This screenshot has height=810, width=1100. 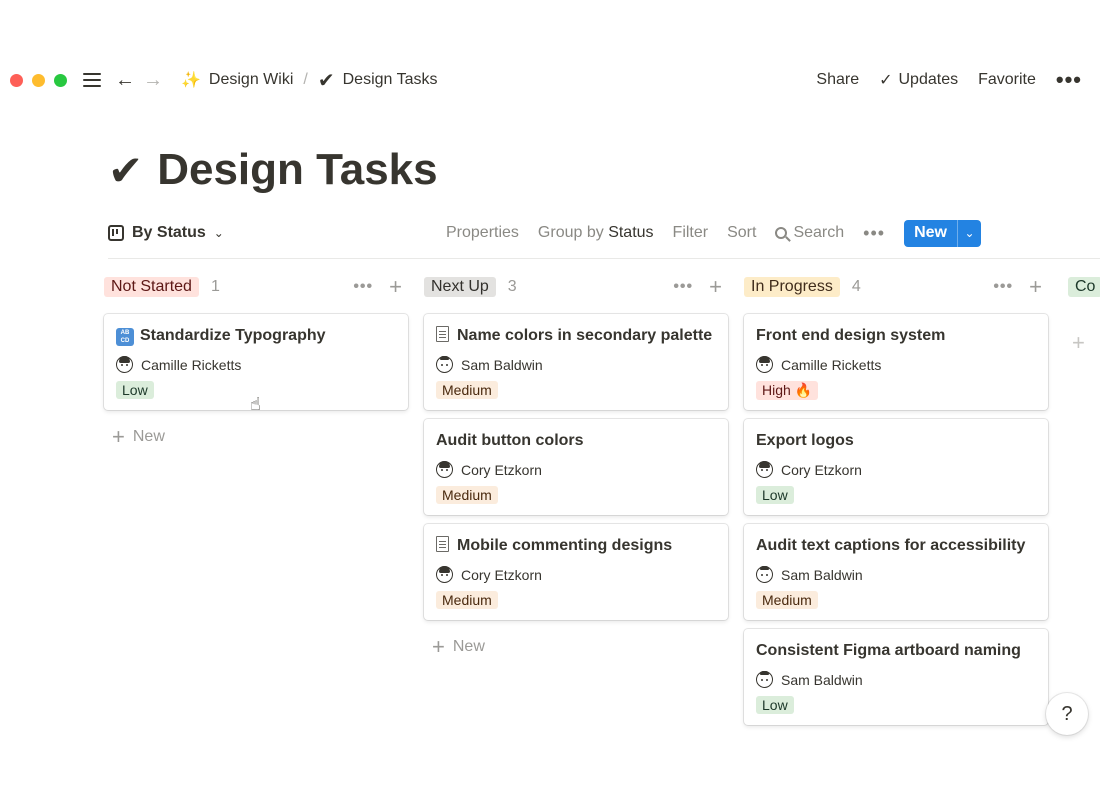 I want to click on minimize-window-button, so click(x=38, y=80).